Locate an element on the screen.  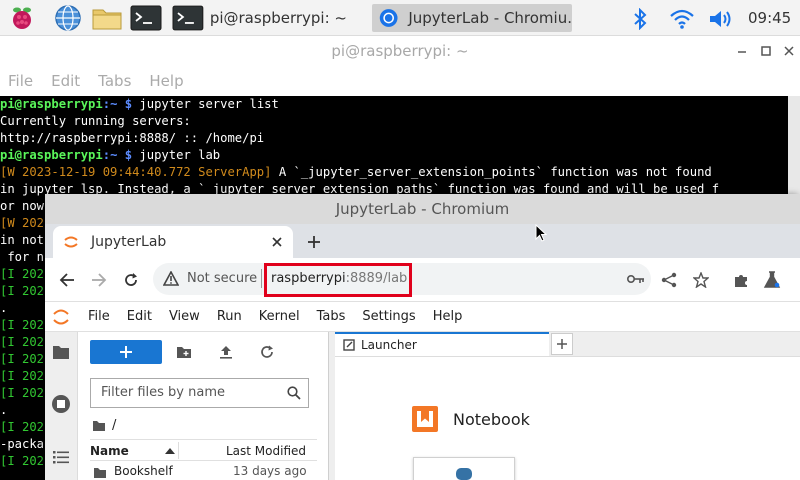
file-row: Bookshelf 13 days ago is located at coordinates (203, 471).